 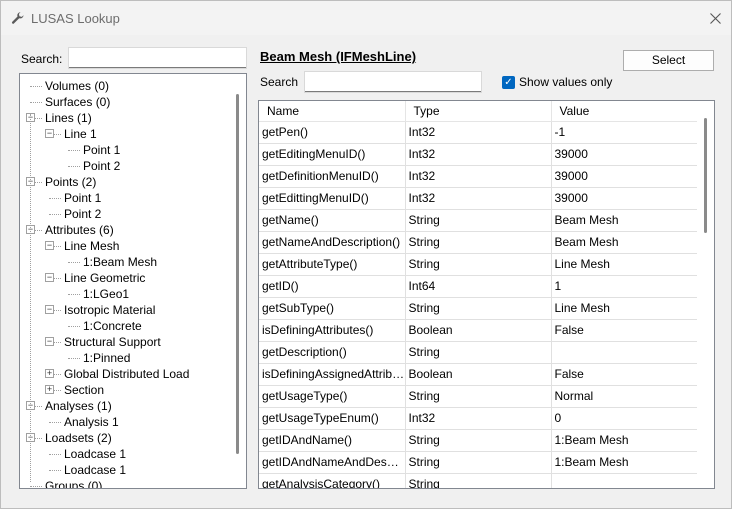 I want to click on grid-scrollbar, so click(x=705, y=294).